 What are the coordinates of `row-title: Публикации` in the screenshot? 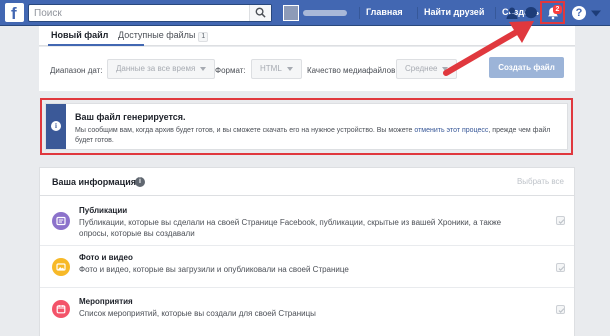 It's located at (103, 210).